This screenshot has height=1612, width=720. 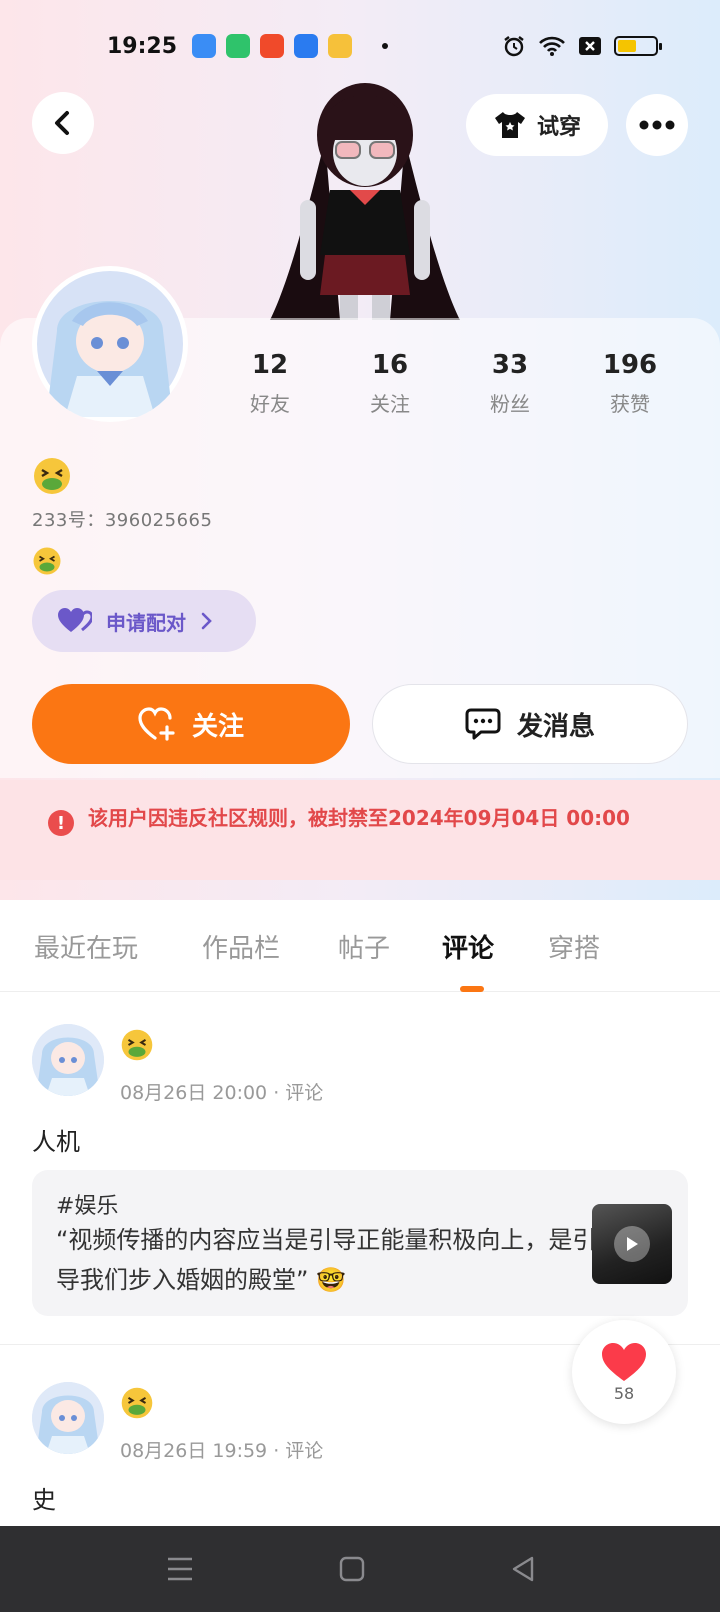 What do you see at coordinates (510, 383) in the screenshot?
I see `stat-fans: 33 粉丝` at bounding box center [510, 383].